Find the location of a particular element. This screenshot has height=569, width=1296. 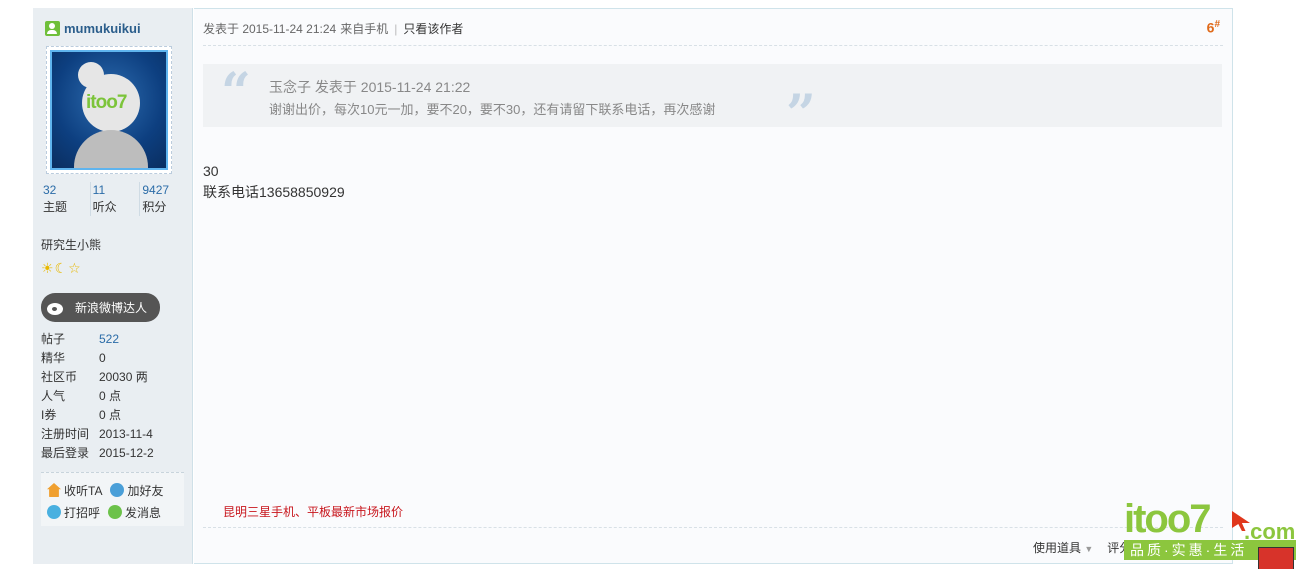

avatar-image: itoo7 is located at coordinates (109, 110).